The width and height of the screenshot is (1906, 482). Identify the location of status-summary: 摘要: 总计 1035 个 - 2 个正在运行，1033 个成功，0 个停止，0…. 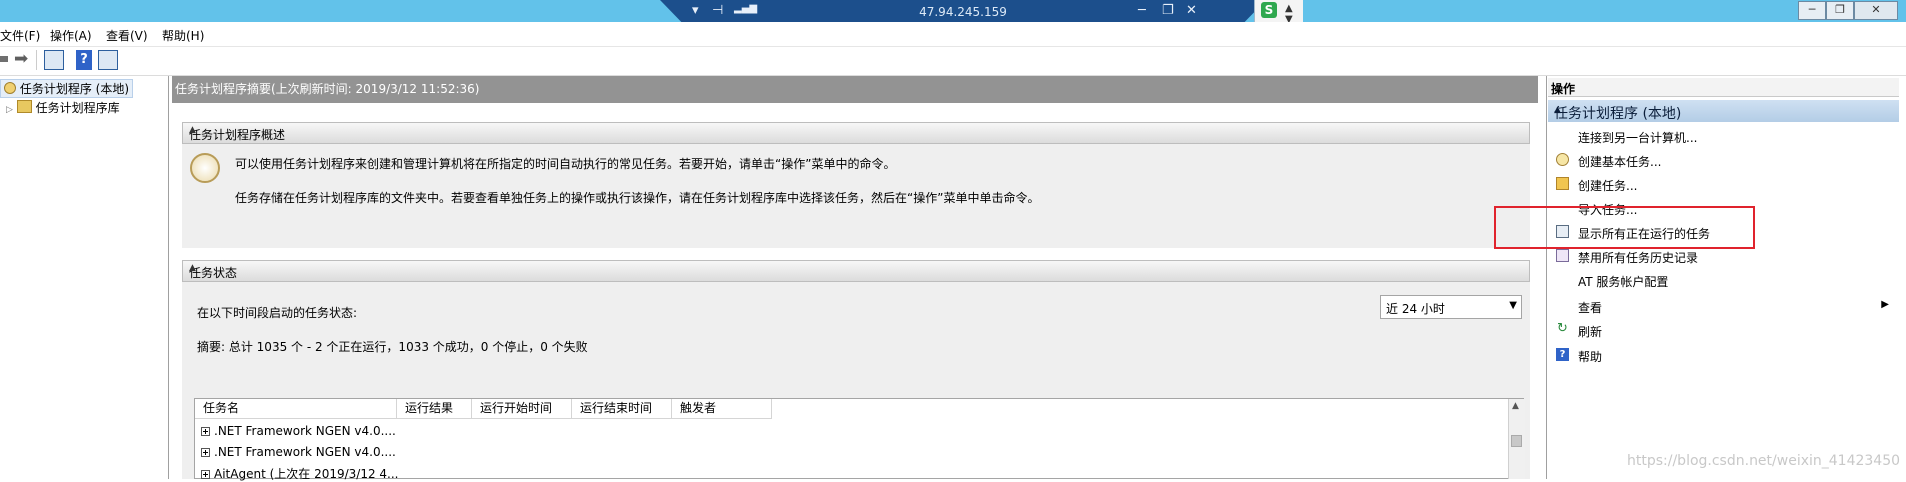
(392, 347).